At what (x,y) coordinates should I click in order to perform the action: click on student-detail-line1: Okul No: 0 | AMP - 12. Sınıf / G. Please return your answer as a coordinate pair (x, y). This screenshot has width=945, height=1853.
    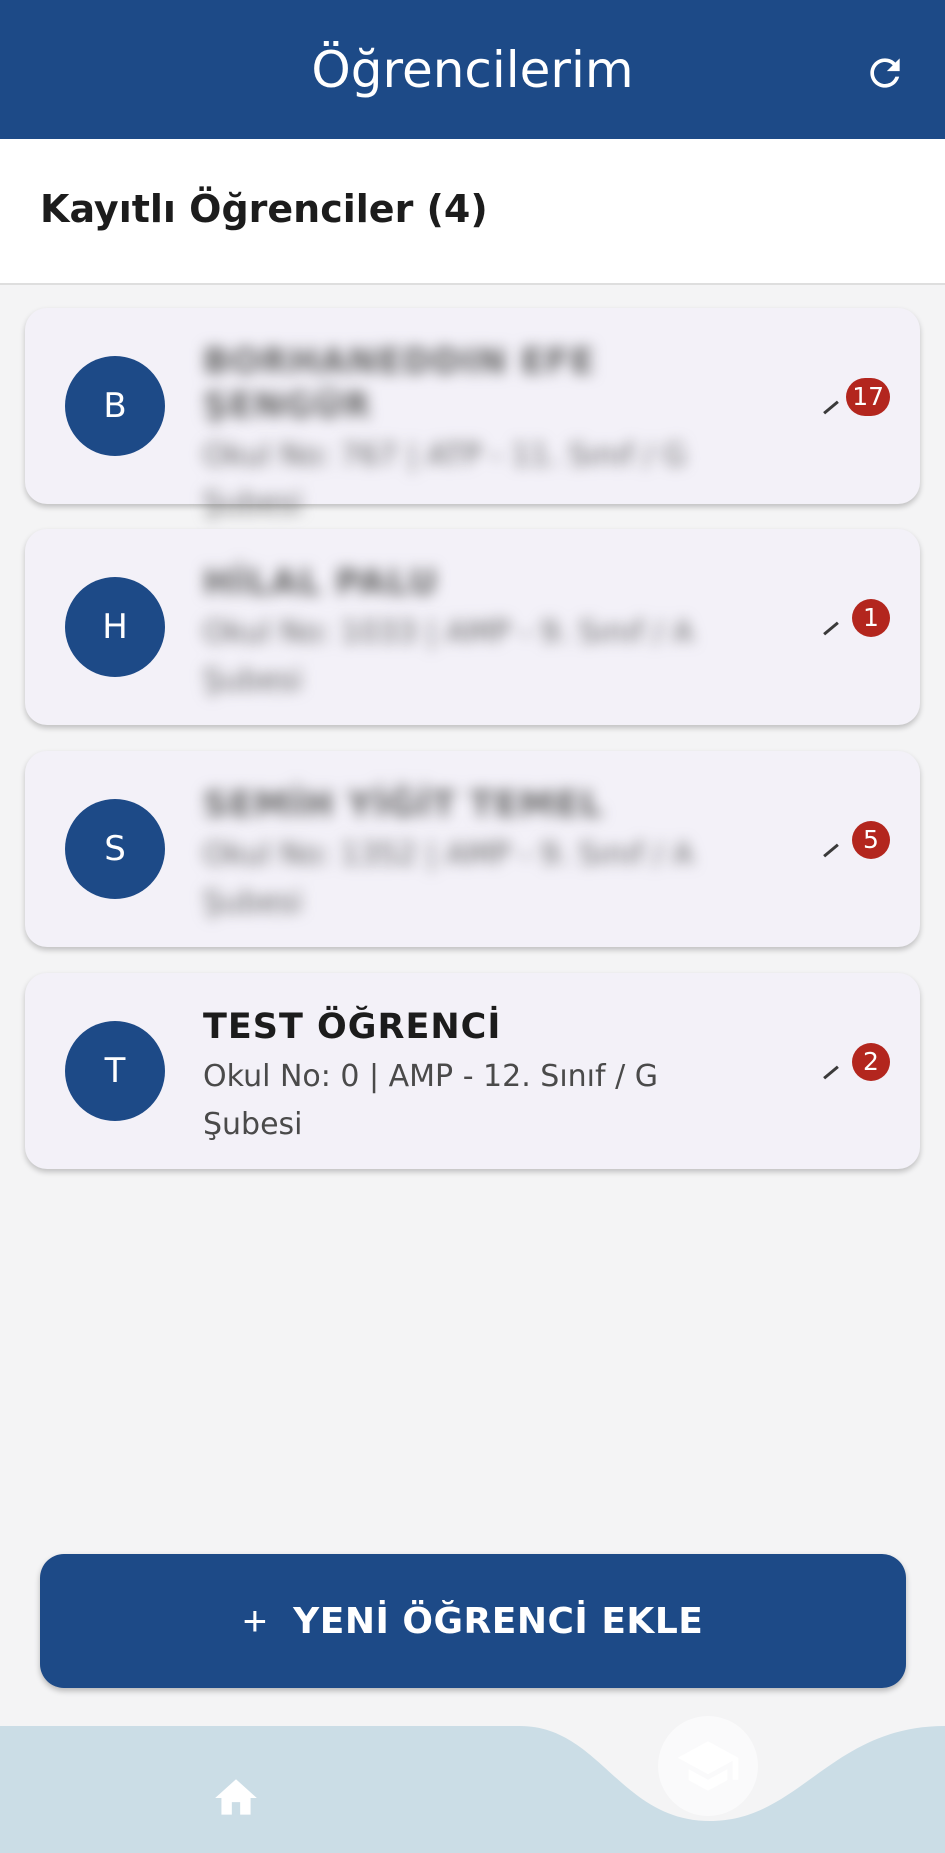
    Looking at the image, I should click on (431, 1076).